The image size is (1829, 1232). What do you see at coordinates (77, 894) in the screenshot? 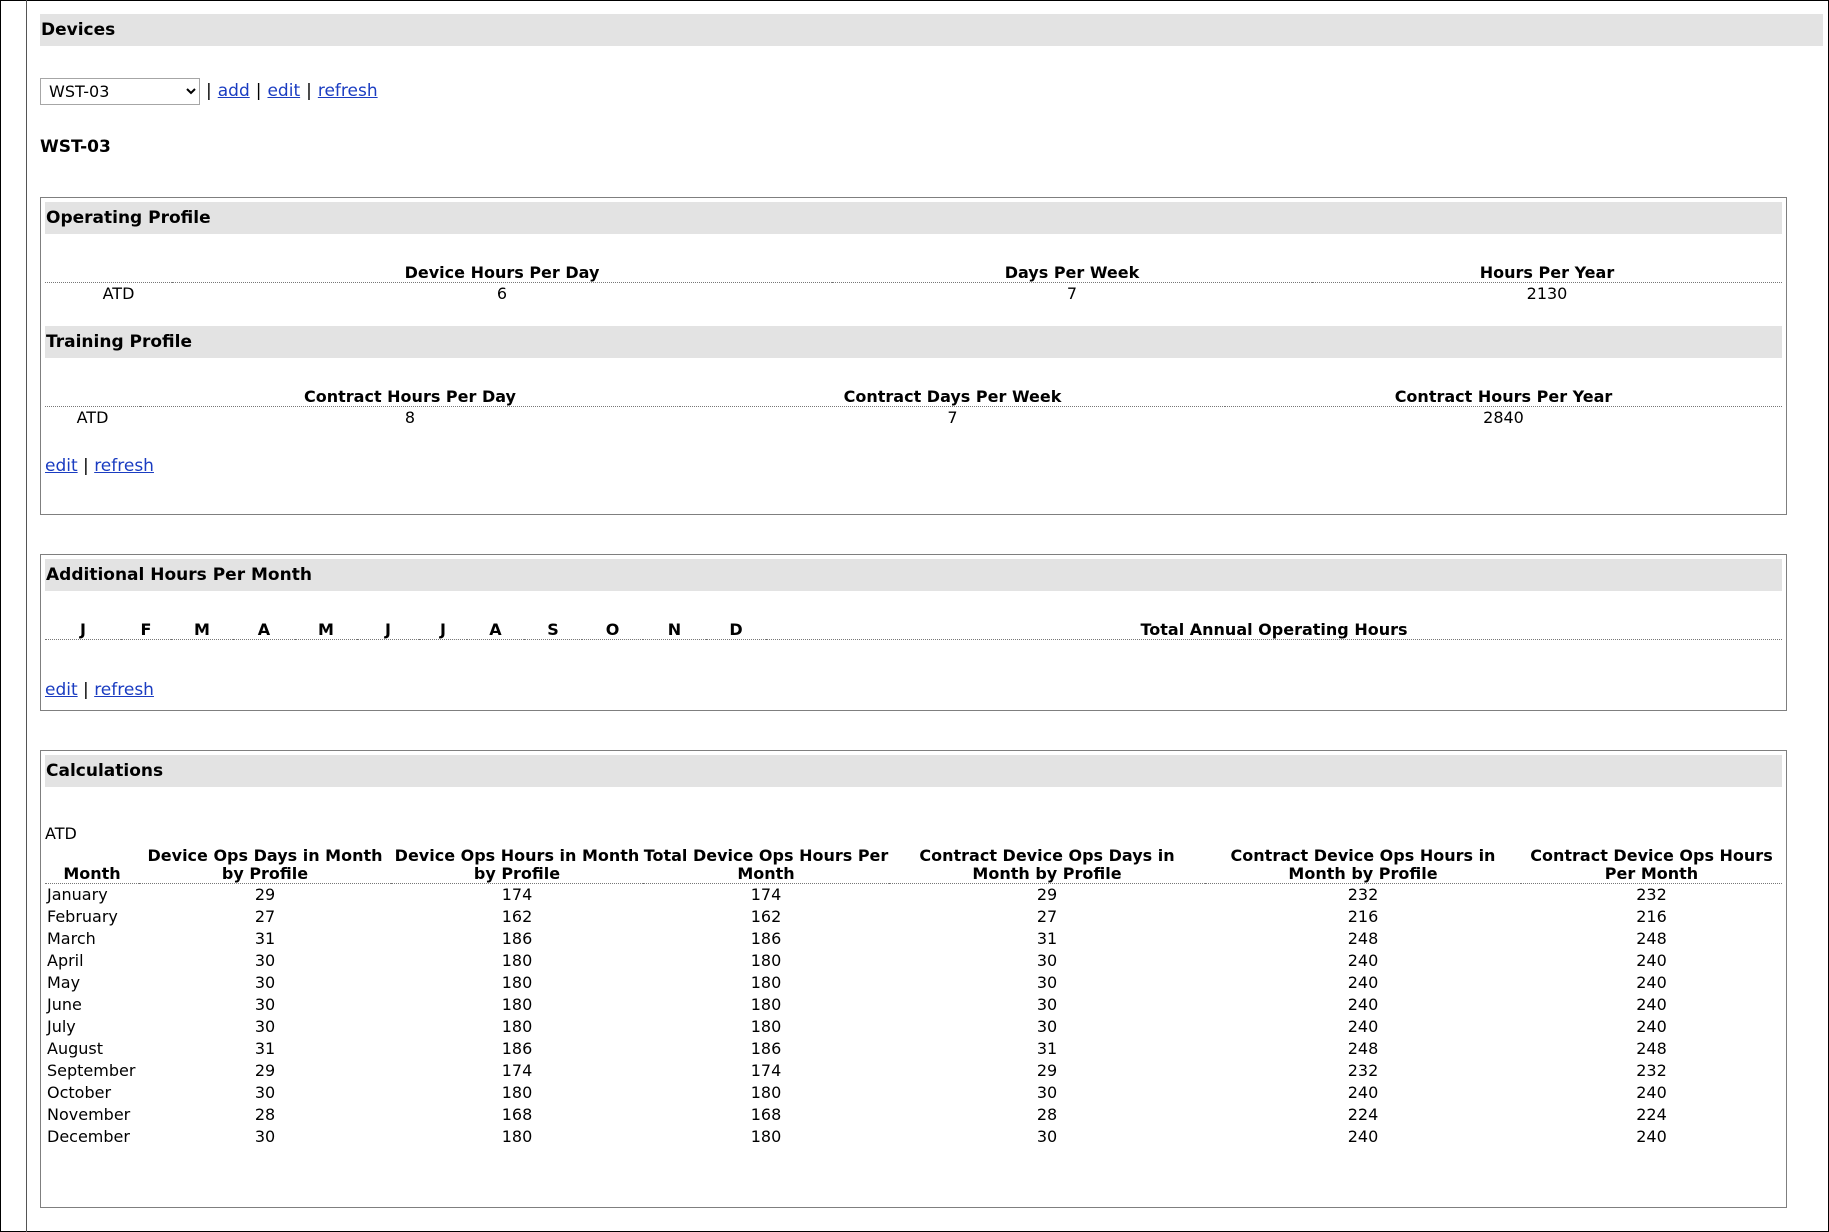
I see `month-cell: January` at bounding box center [77, 894].